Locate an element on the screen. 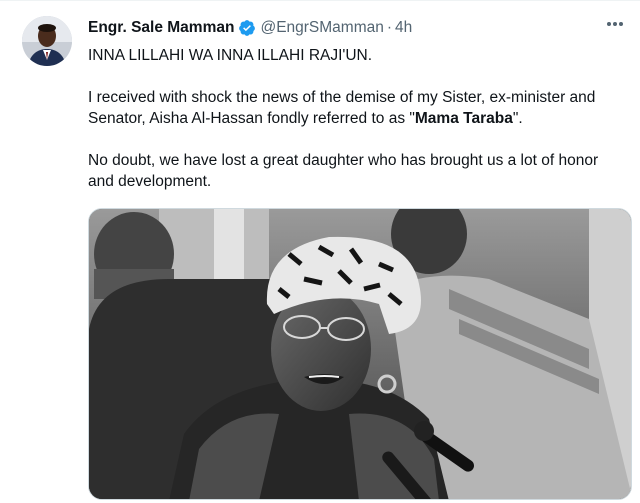 This screenshot has height=503, width=640. tweet-paragraph-1: INNA LILLAHI WA INNA ILLAHI RAJI'UN. is located at coordinates (230, 55).